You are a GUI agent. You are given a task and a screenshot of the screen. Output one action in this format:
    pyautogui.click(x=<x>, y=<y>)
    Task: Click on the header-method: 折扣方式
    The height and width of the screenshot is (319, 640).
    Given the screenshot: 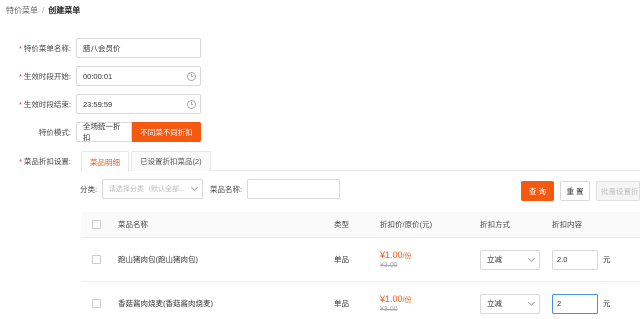 What is the action you would take?
    pyautogui.click(x=495, y=224)
    